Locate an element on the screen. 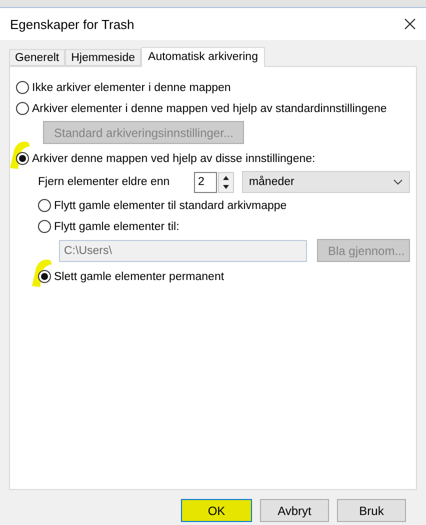 This screenshot has width=426, height=525. close-icon is located at coordinates (410, 24).